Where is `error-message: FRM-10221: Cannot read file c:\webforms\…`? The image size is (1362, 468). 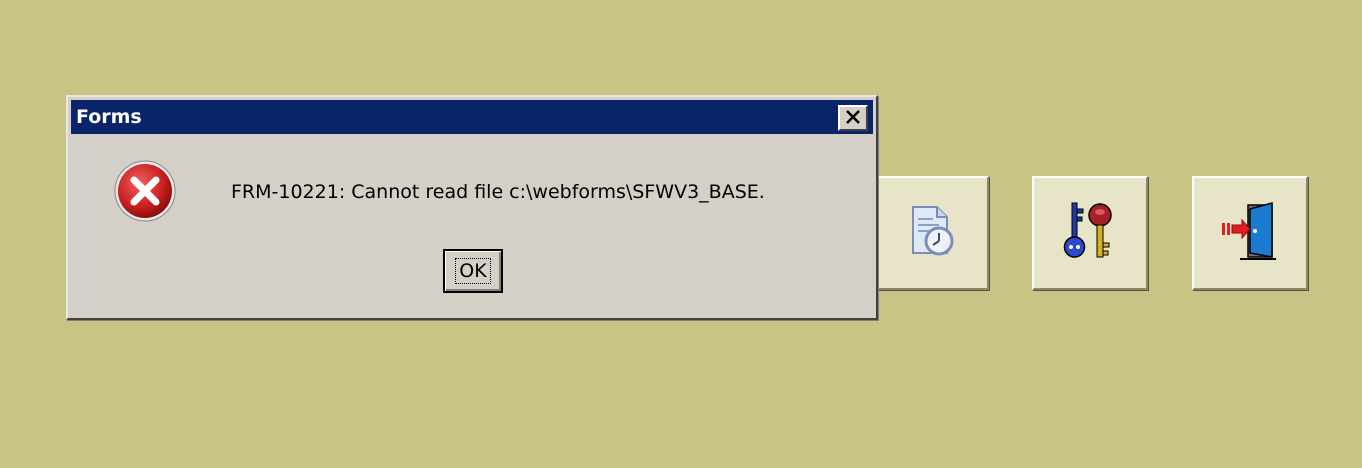 error-message: FRM-10221: Cannot read file c:\webforms\… is located at coordinates (498, 192).